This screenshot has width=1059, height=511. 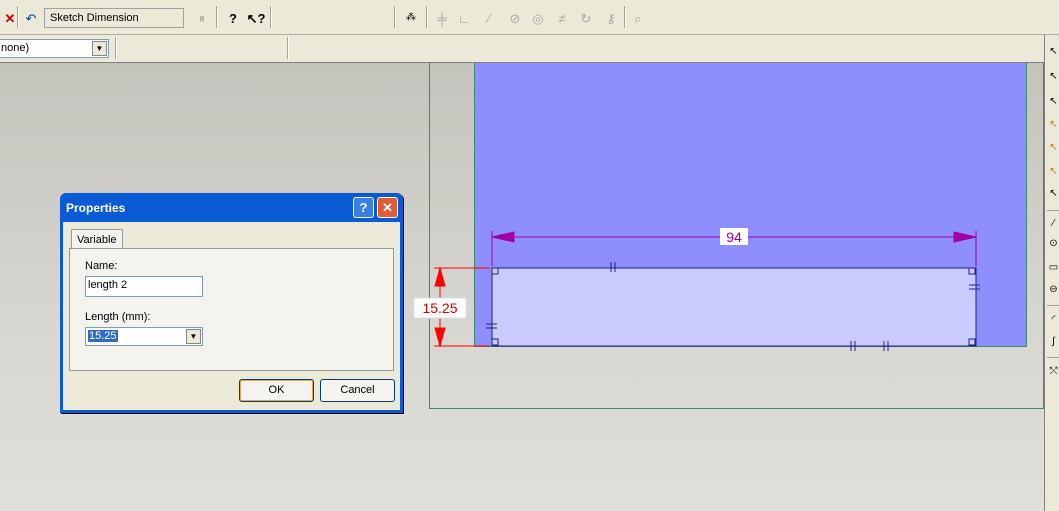 What do you see at coordinates (101, 266) in the screenshot?
I see `name-label: Name:` at bounding box center [101, 266].